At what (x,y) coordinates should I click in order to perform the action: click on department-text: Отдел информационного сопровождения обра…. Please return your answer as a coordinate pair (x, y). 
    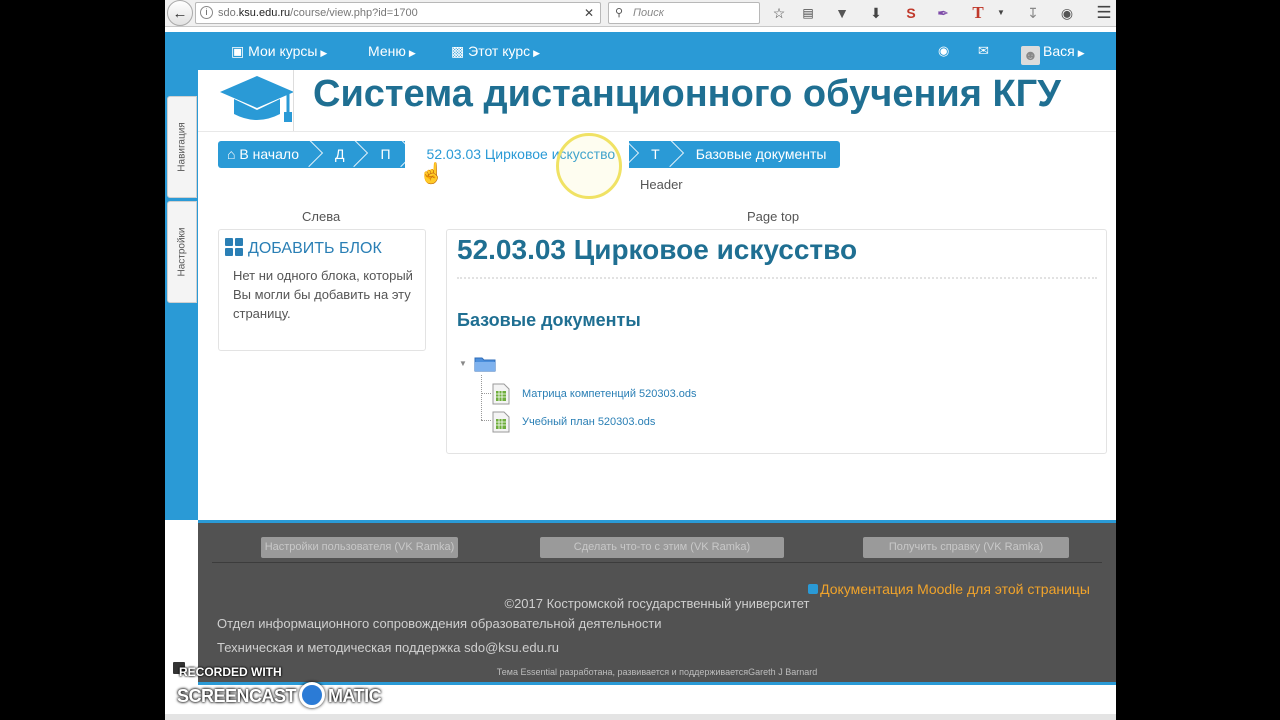
    Looking at the image, I should click on (439, 623).